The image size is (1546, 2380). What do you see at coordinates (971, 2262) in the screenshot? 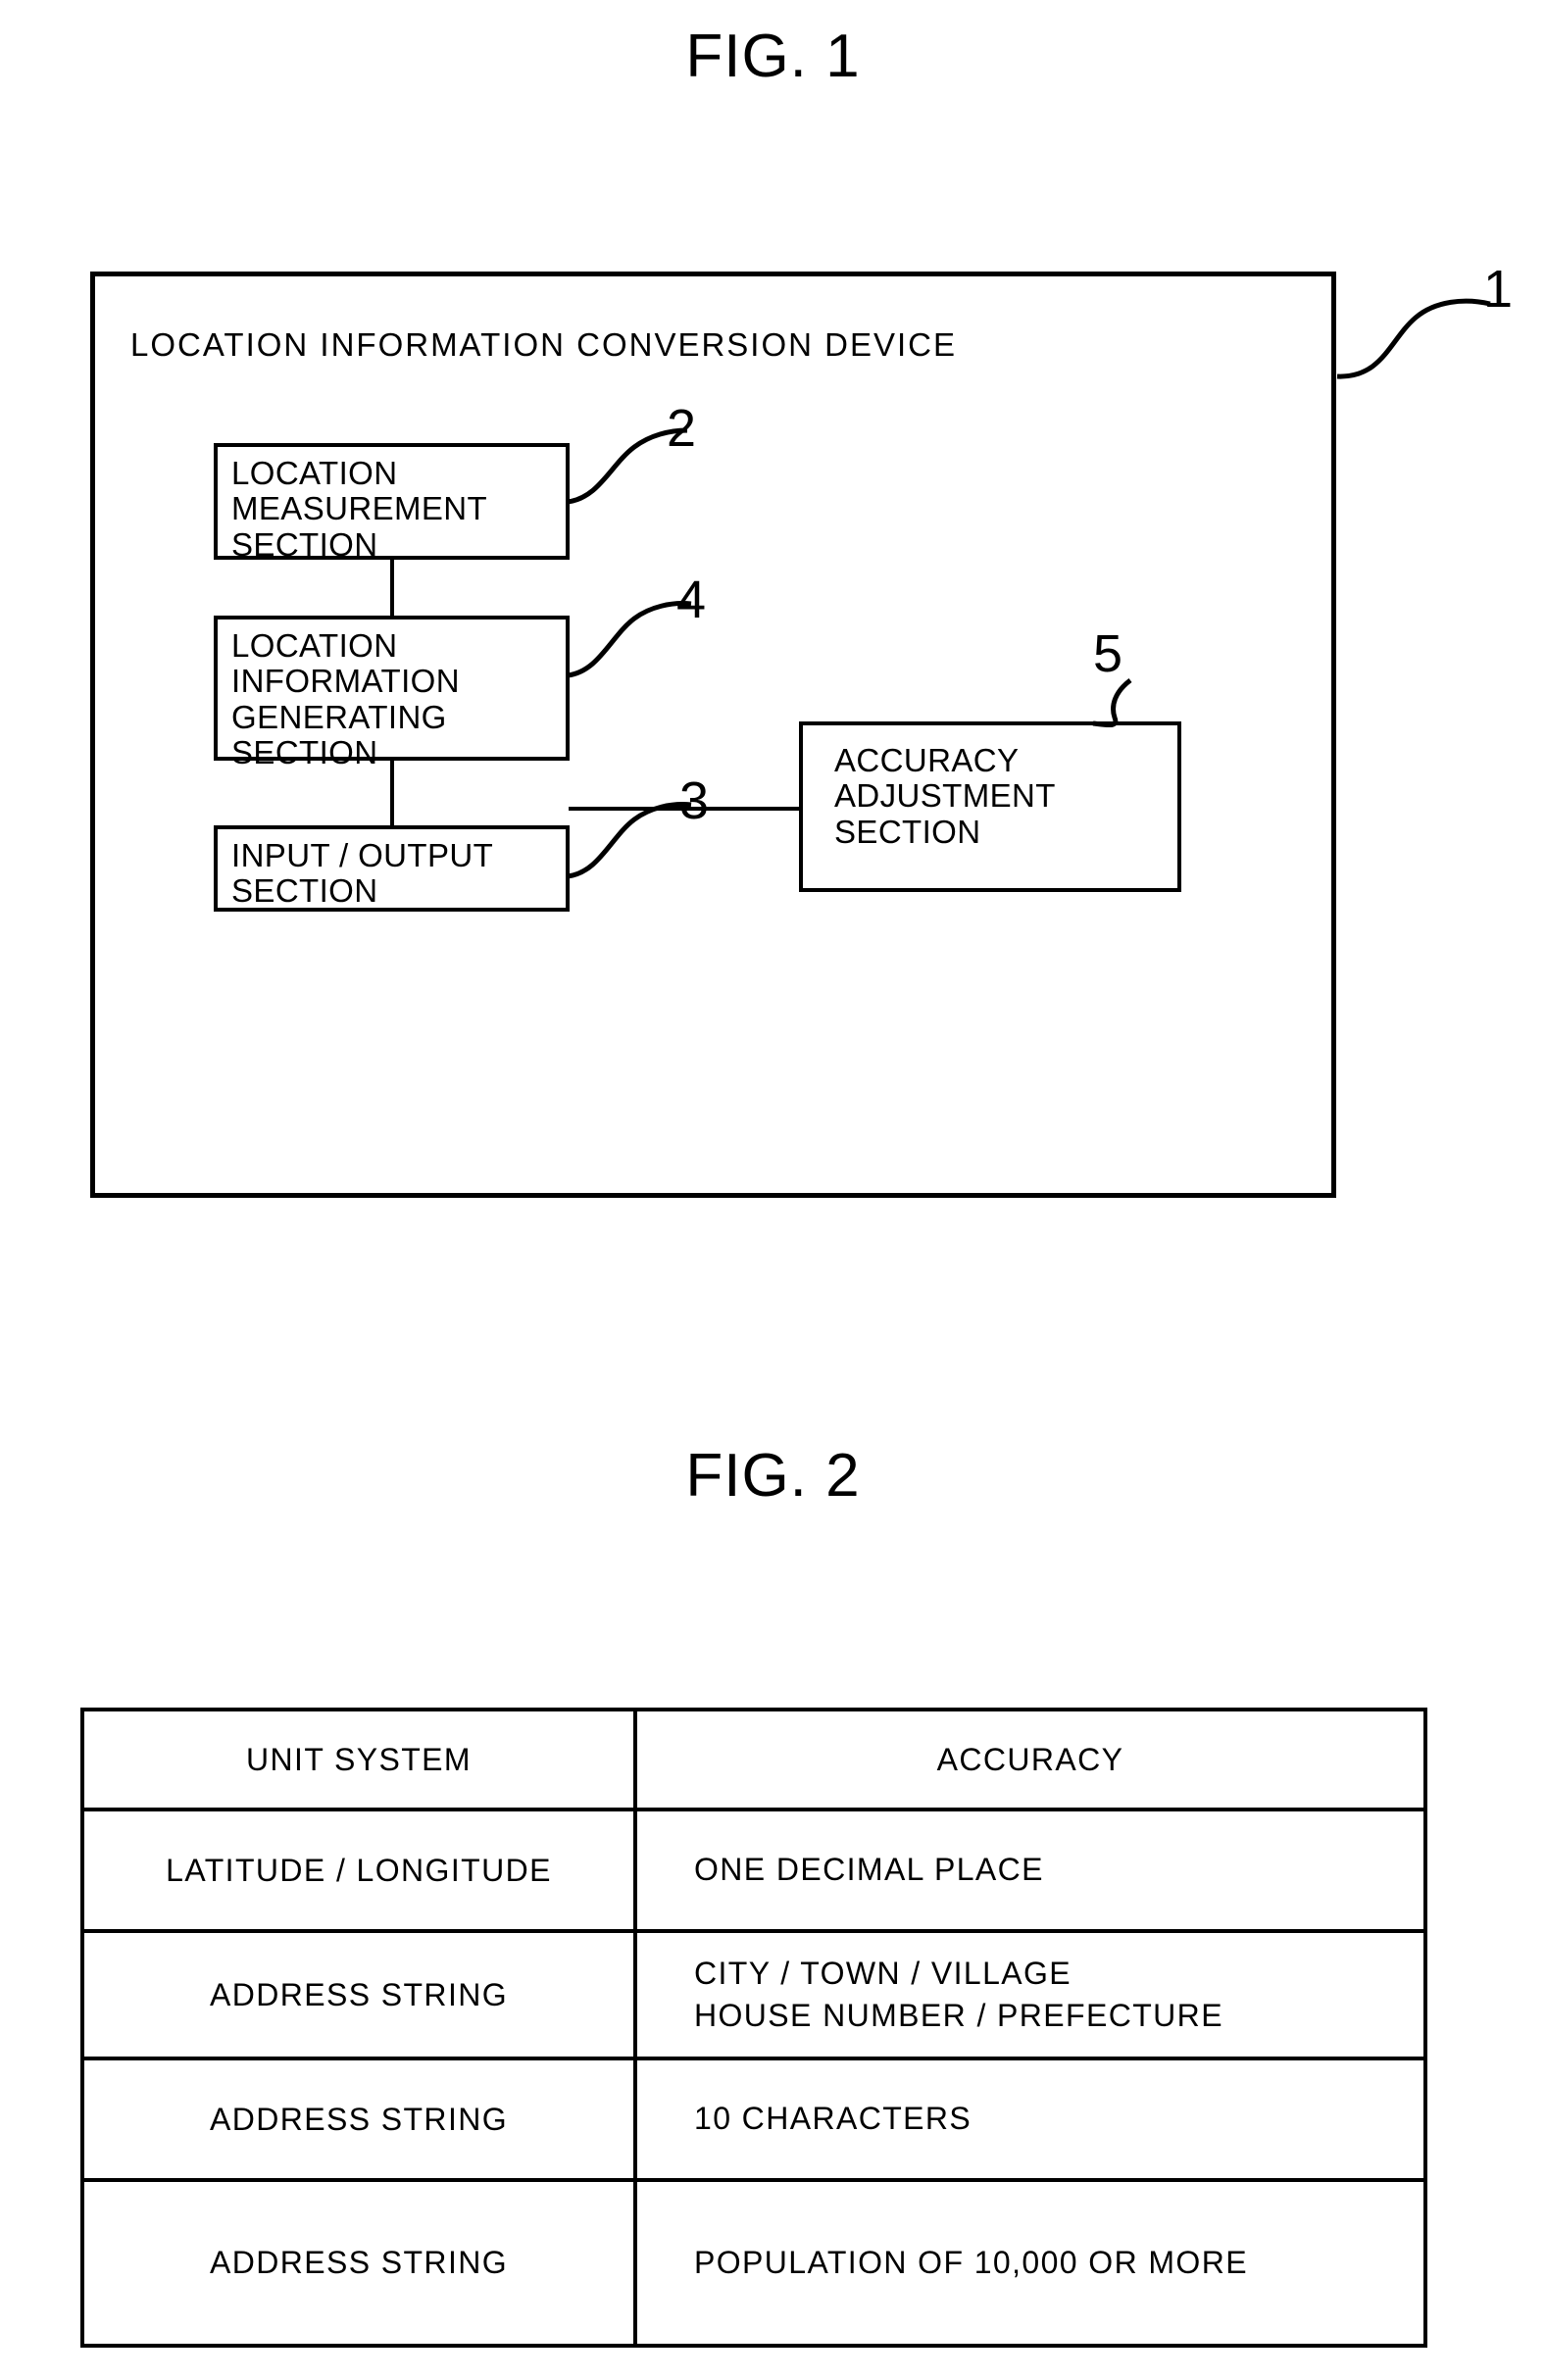
I see `cell-accuracy-line: POPULATION OF 10,000 OR MORE` at bounding box center [971, 2262].